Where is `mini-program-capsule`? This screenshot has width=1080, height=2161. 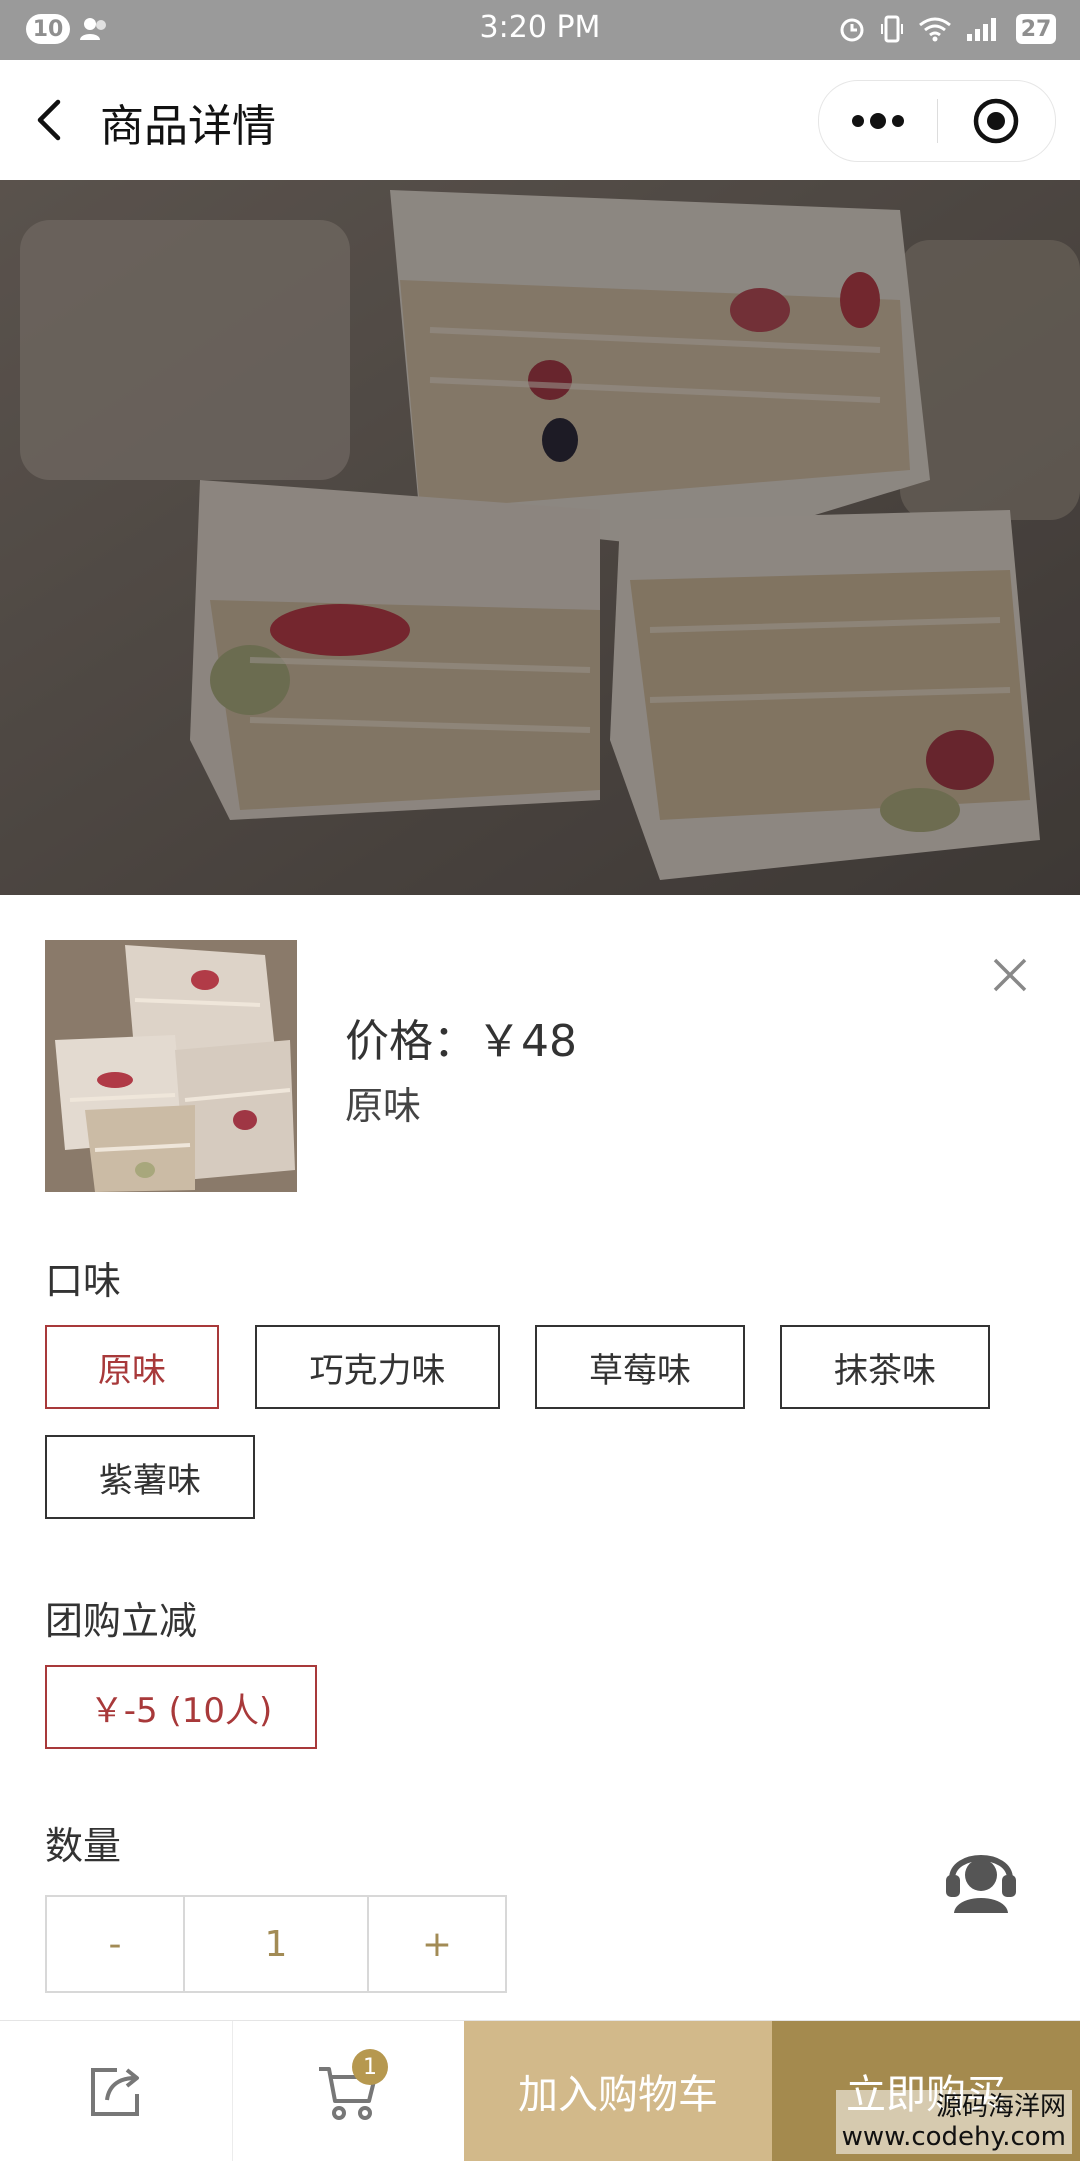
mini-program-capsule is located at coordinates (937, 121).